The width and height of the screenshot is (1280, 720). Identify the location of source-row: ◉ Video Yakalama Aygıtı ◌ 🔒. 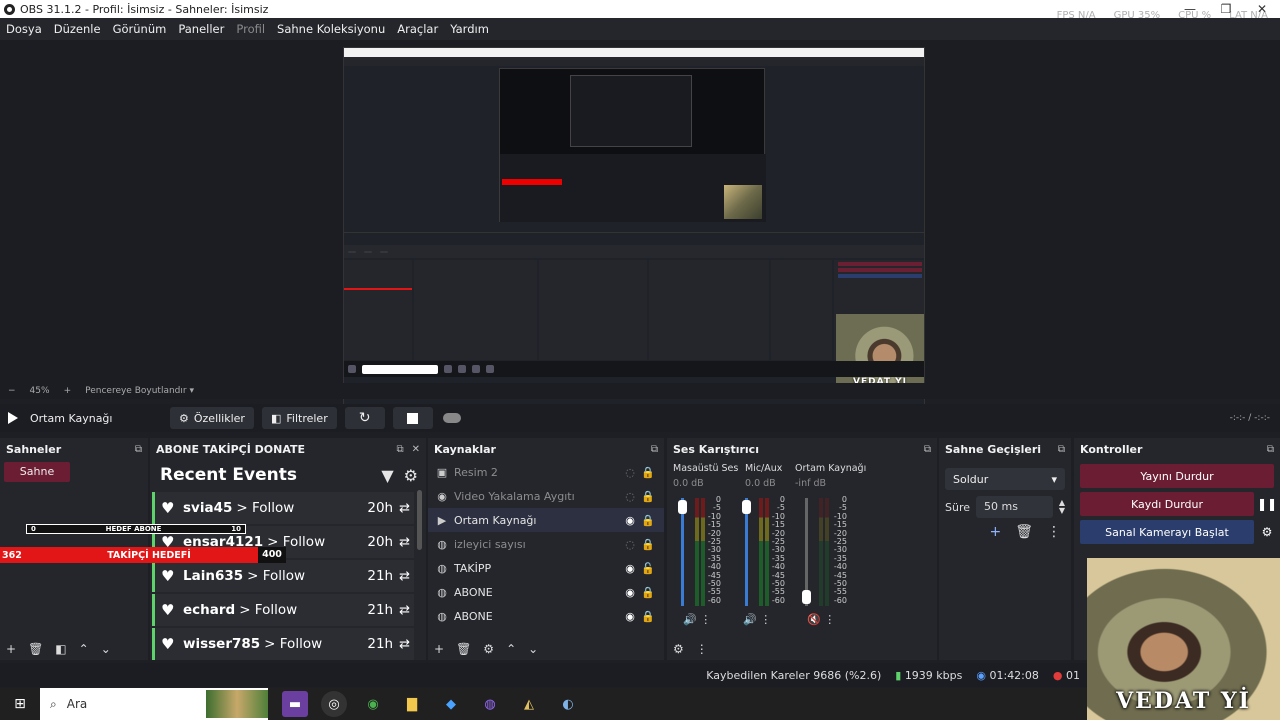
(546, 496).